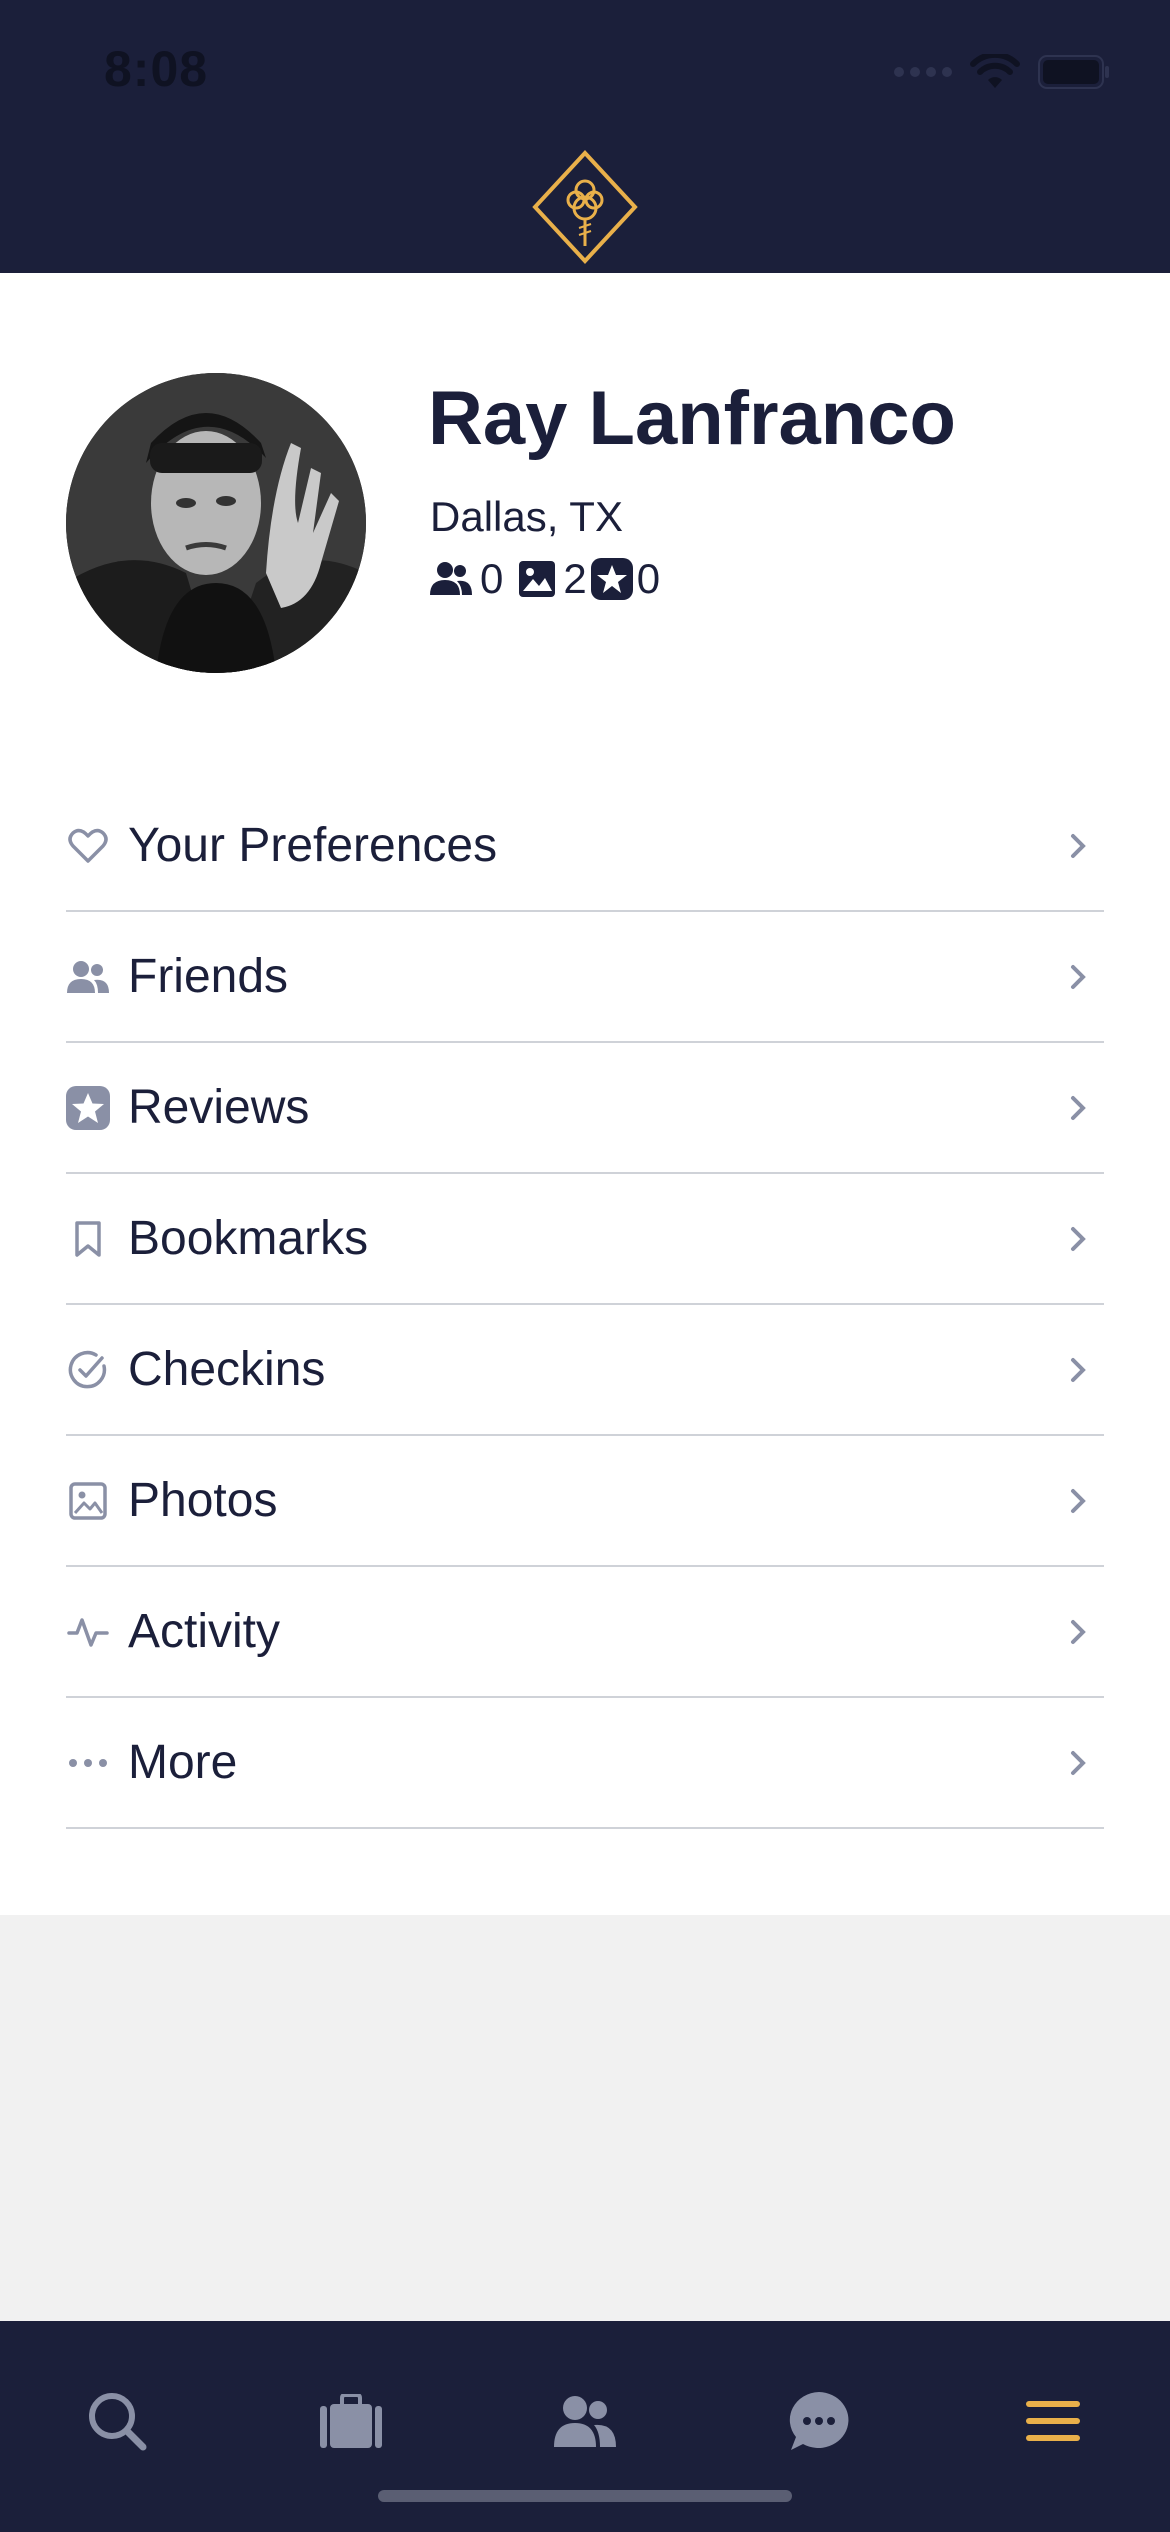 This screenshot has width=1170, height=2532. What do you see at coordinates (585, 207) in the screenshot?
I see `brand-logo-icon` at bounding box center [585, 207].